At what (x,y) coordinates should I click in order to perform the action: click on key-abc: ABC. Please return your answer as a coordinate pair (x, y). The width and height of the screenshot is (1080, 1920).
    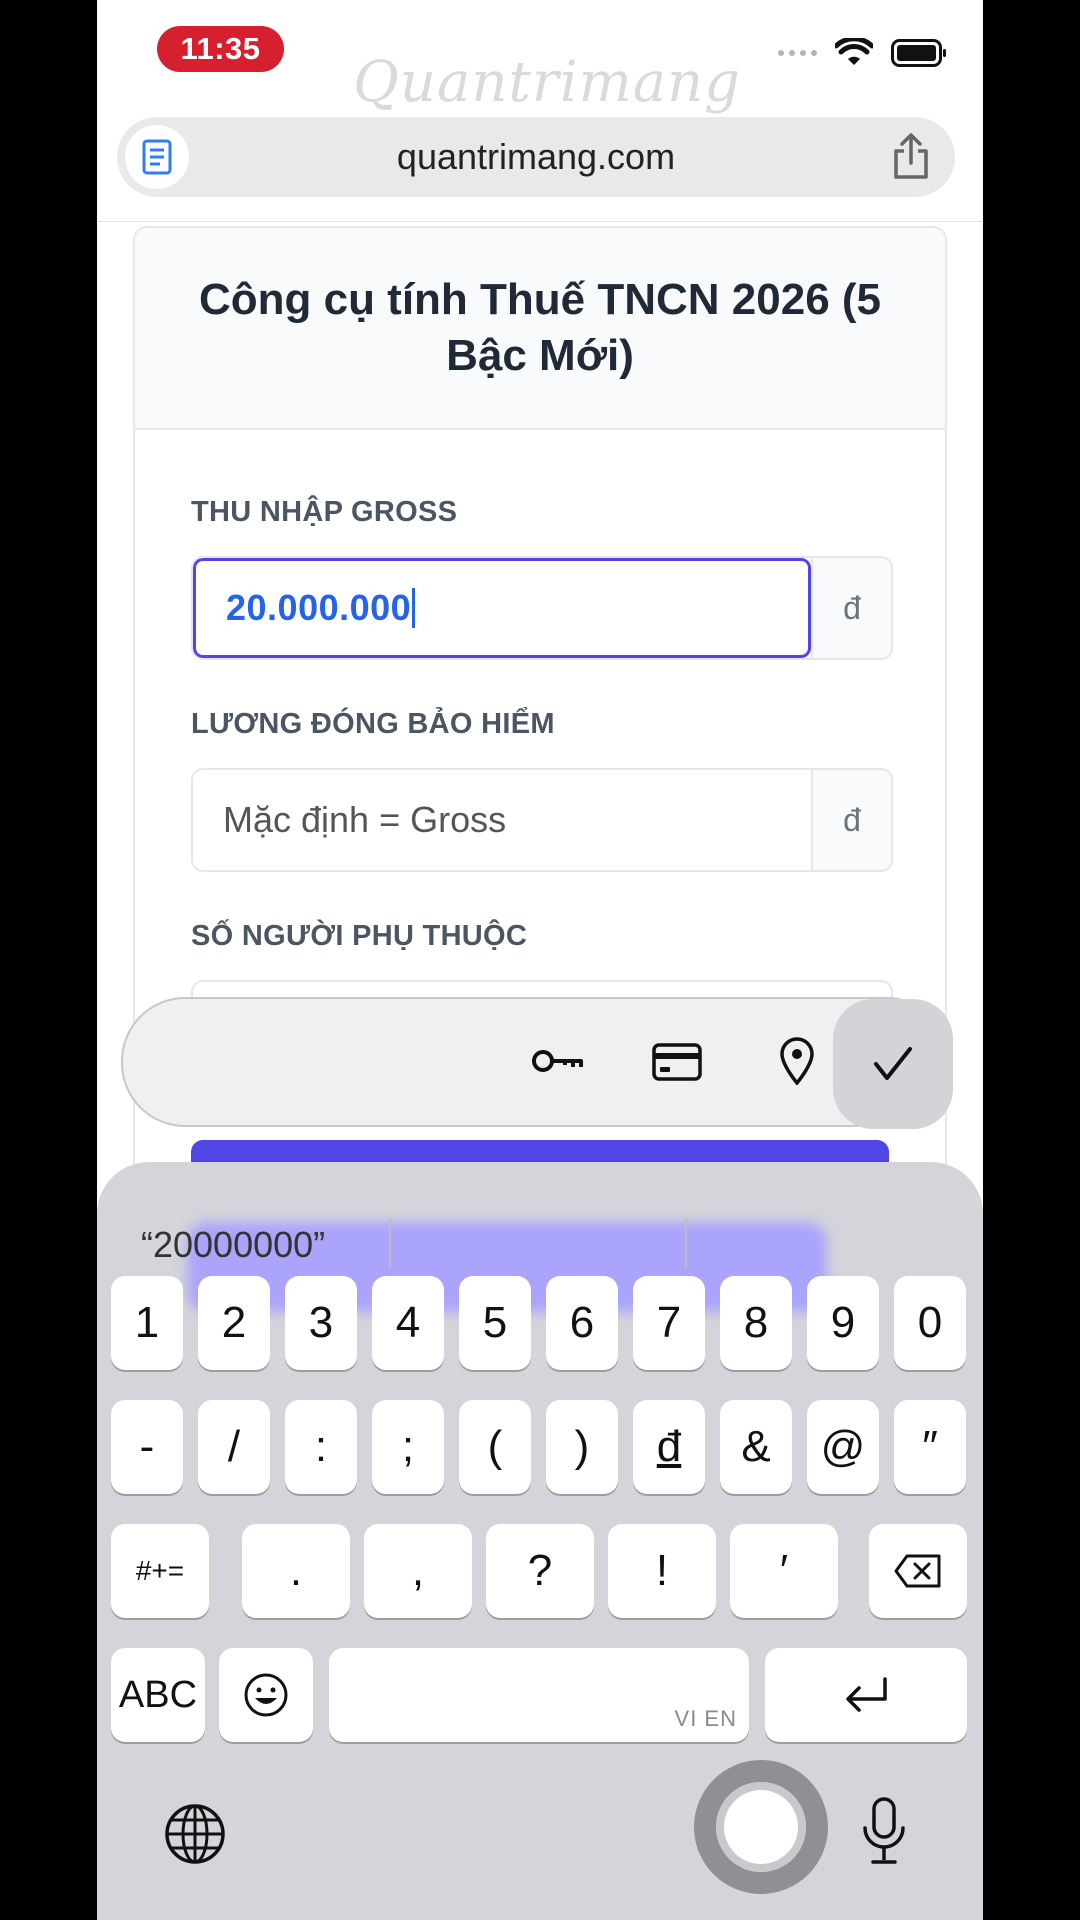
    Looking at the image, I should click on (158, 1695).